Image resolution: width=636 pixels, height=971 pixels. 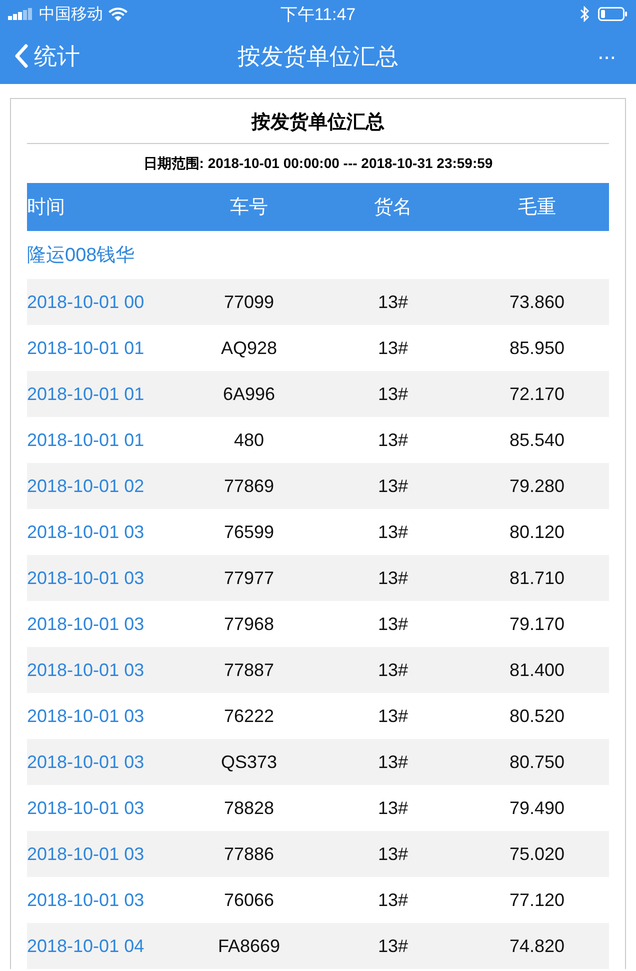 What do you see at coordinates (86, 302) in the screenshot?
I see `table-cell-text: 2018-10-01 00` at bounding box center [86, 302].